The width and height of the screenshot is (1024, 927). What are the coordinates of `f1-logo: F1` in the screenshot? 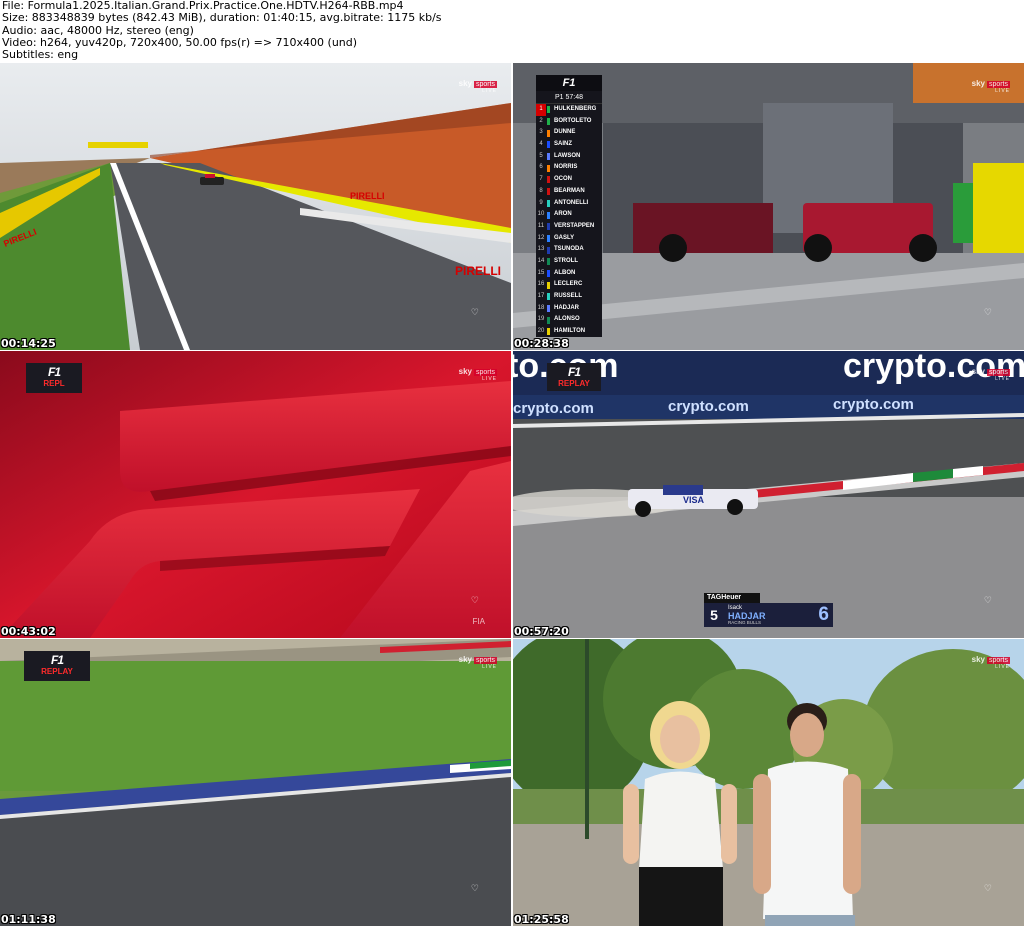 It's located at (569, 83).